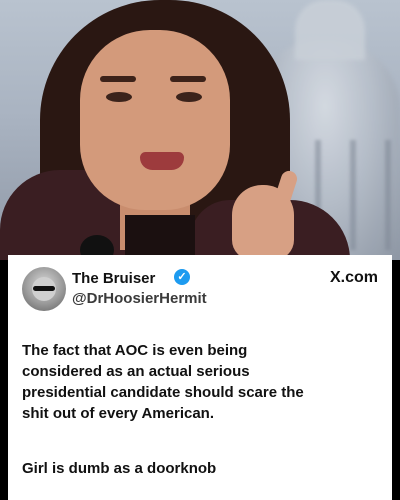  Describe the element at coordinates (119, 468) in the screenshot. I see `tweet-followup-text: Girl is dumb as a doorknob` at that location.